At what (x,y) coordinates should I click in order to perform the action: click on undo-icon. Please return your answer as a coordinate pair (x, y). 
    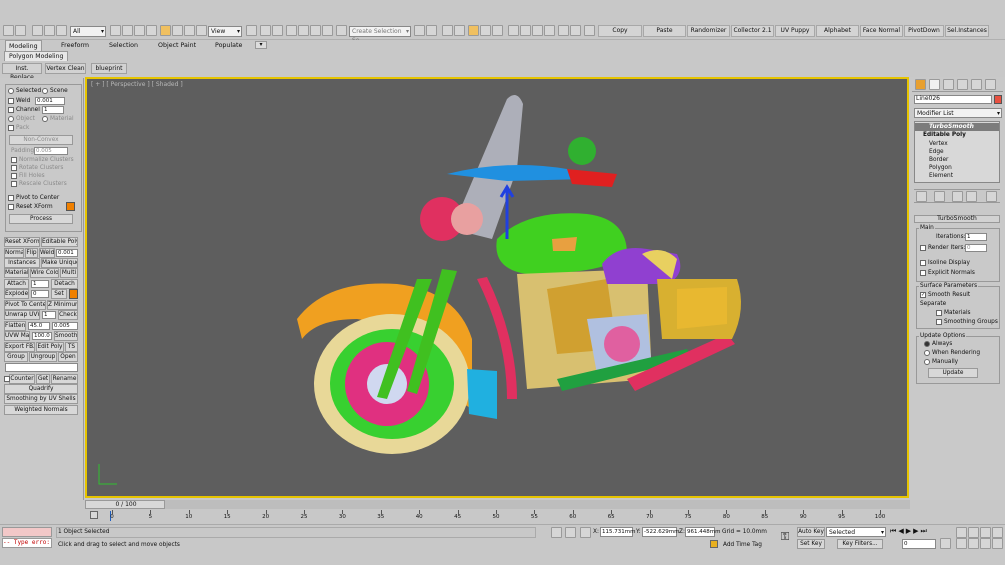
    Looking at the image, I should click on (8, 30).